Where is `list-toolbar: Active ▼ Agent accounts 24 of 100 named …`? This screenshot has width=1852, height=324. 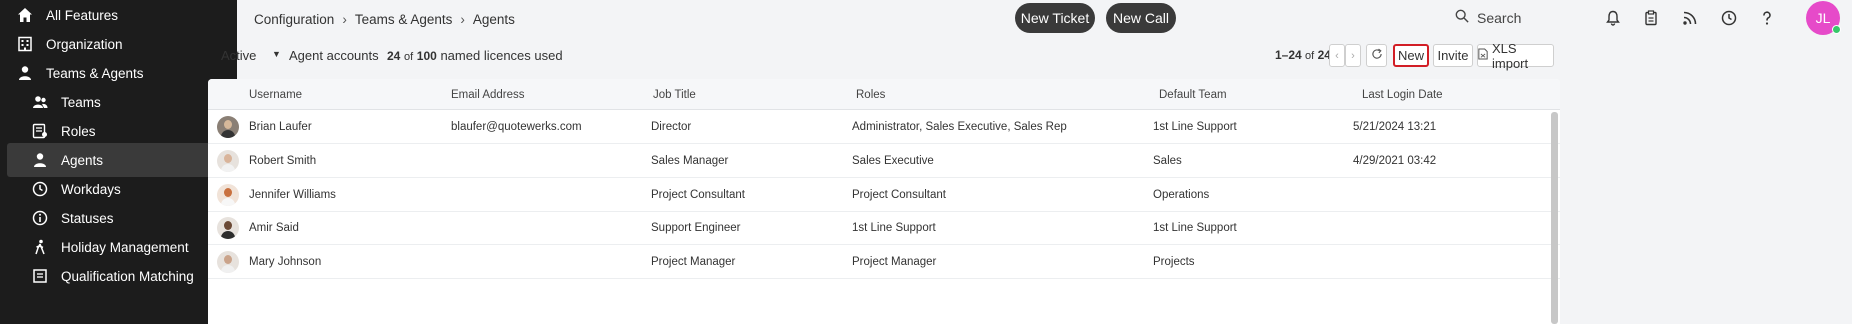 list-toolbar: Active ▼ Agent accounts 24 of 100 named … is located at coordinates (1036, 55).